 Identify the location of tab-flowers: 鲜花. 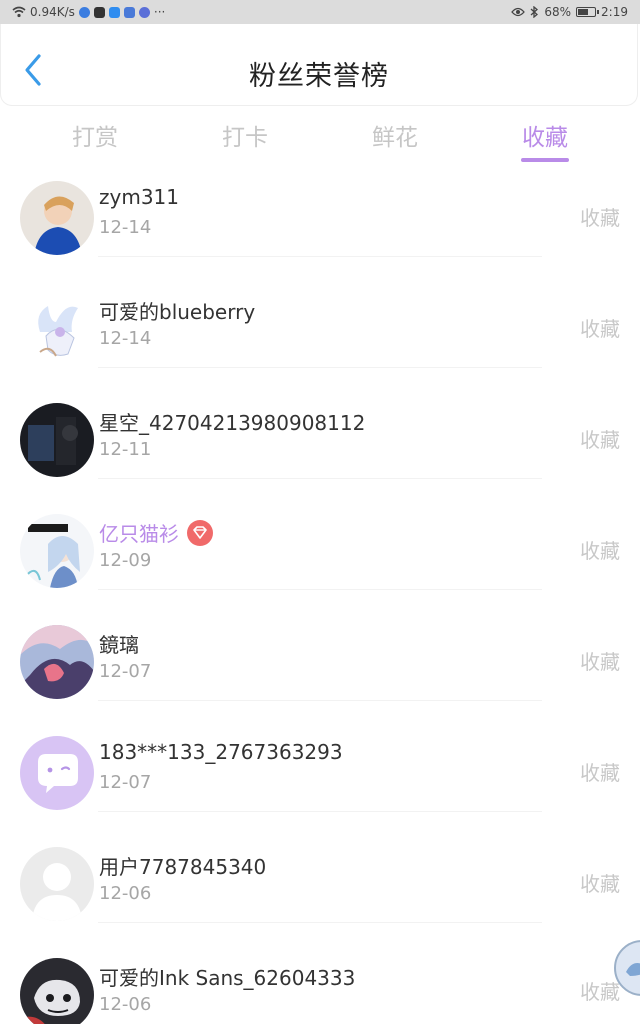
(395, 135).